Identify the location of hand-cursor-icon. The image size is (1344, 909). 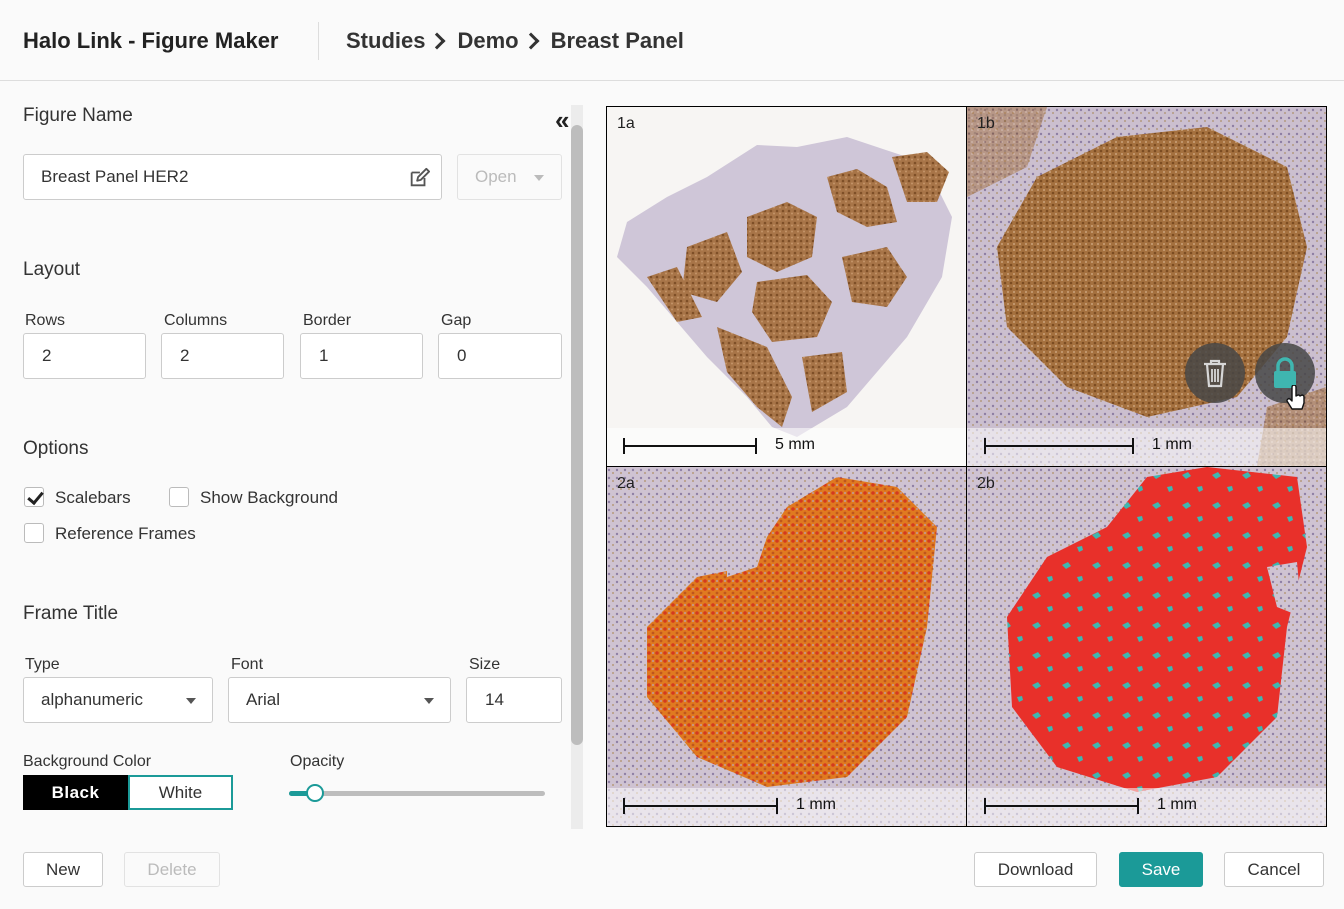
(1295, 397).